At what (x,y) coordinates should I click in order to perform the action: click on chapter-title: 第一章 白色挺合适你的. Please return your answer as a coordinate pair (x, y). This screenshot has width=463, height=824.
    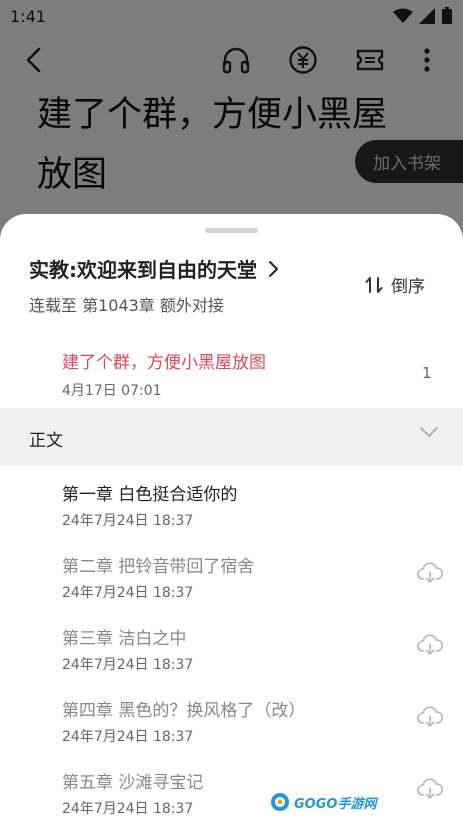
    Looking at the image, I should click on (150, 495).